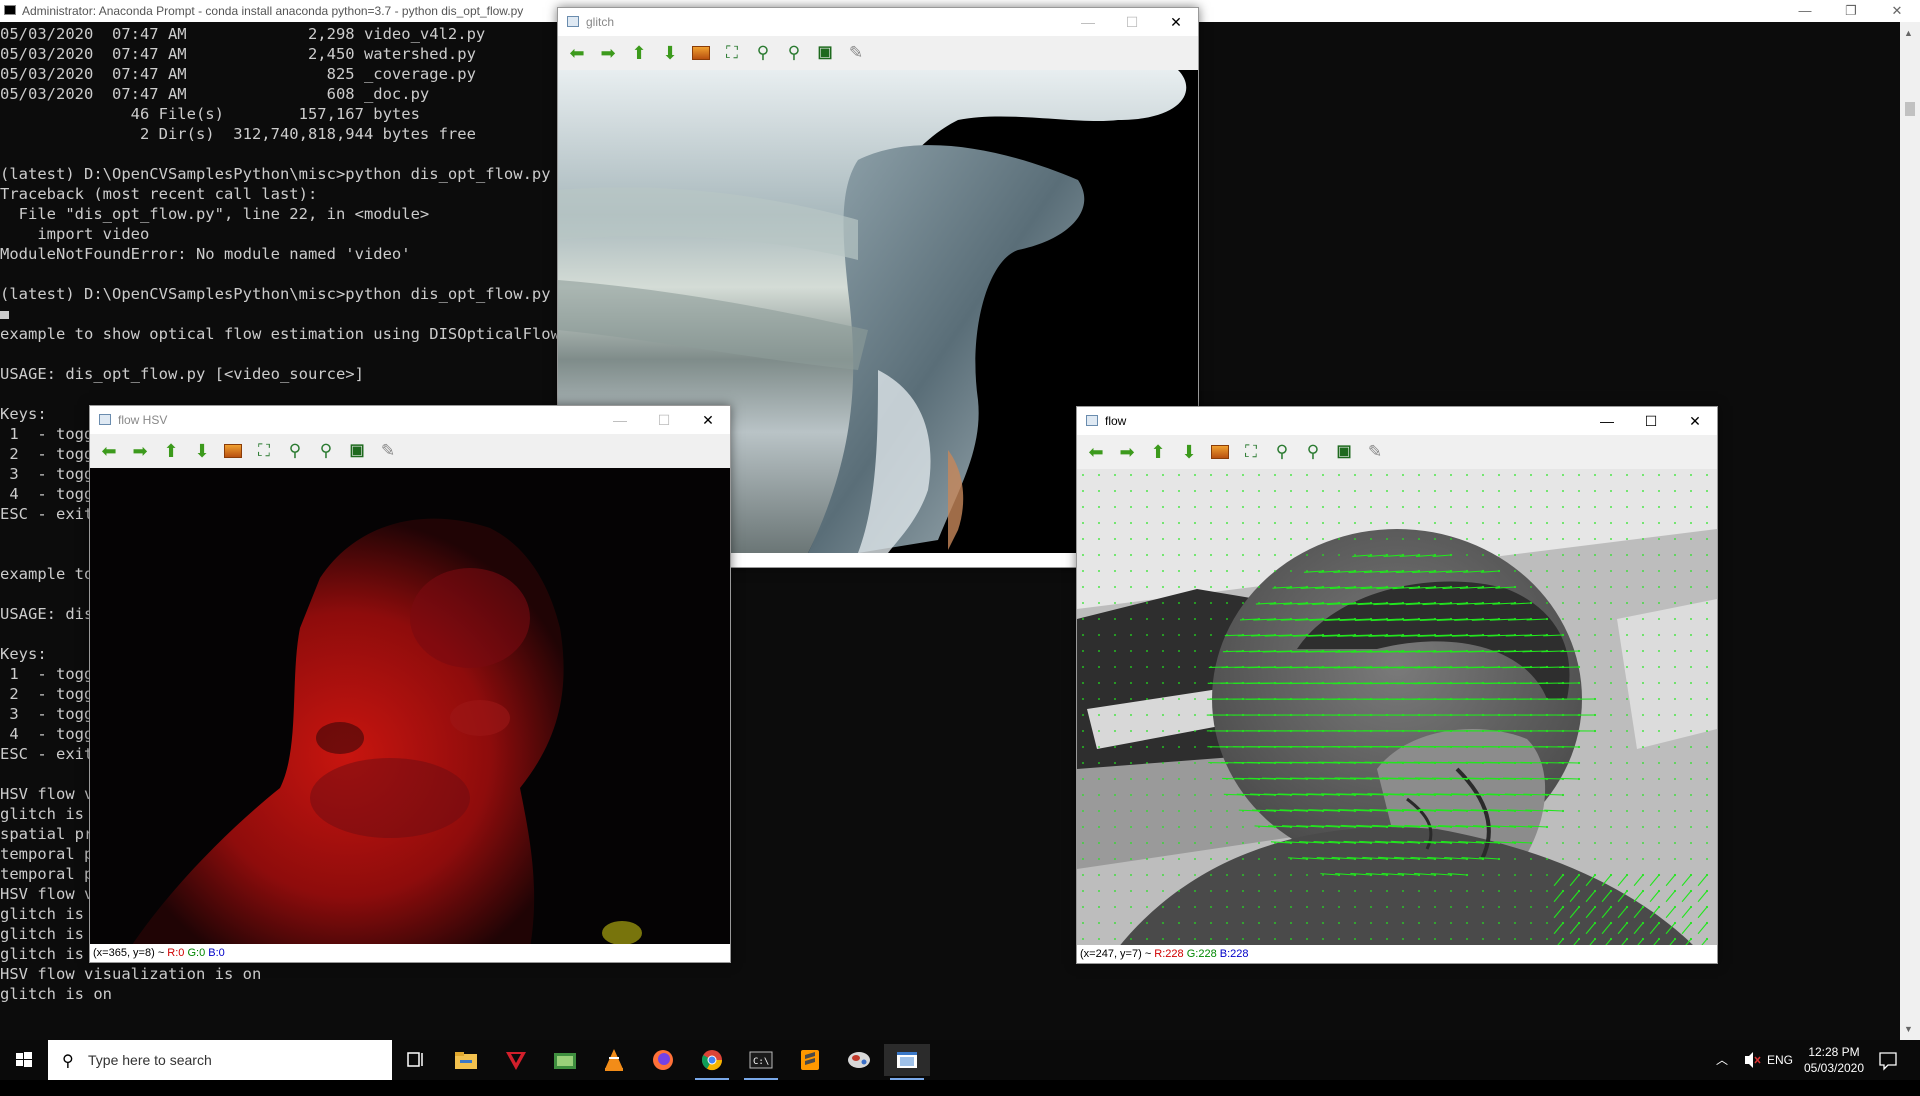 The image size is (1920, 1096). Describe the element at coordinates (1780, 1060) in the screenshot. I see `language-indicator: ENG` at that location.